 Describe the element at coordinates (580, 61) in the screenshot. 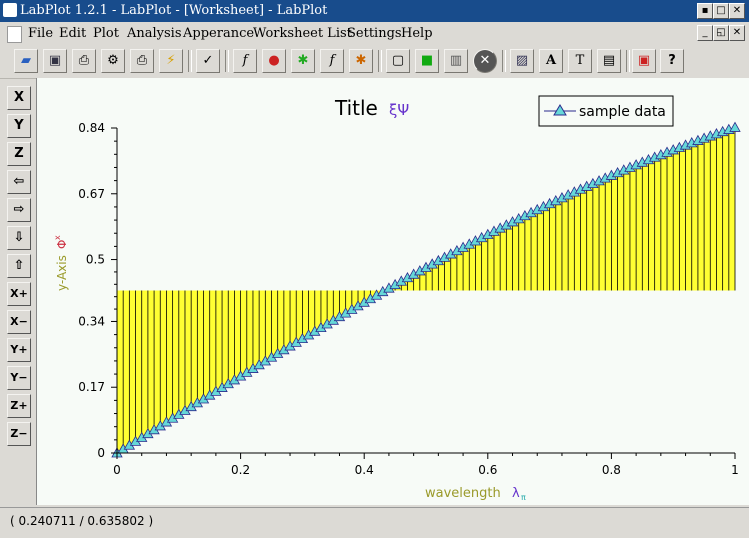

I see `text-icon: T` at that location.